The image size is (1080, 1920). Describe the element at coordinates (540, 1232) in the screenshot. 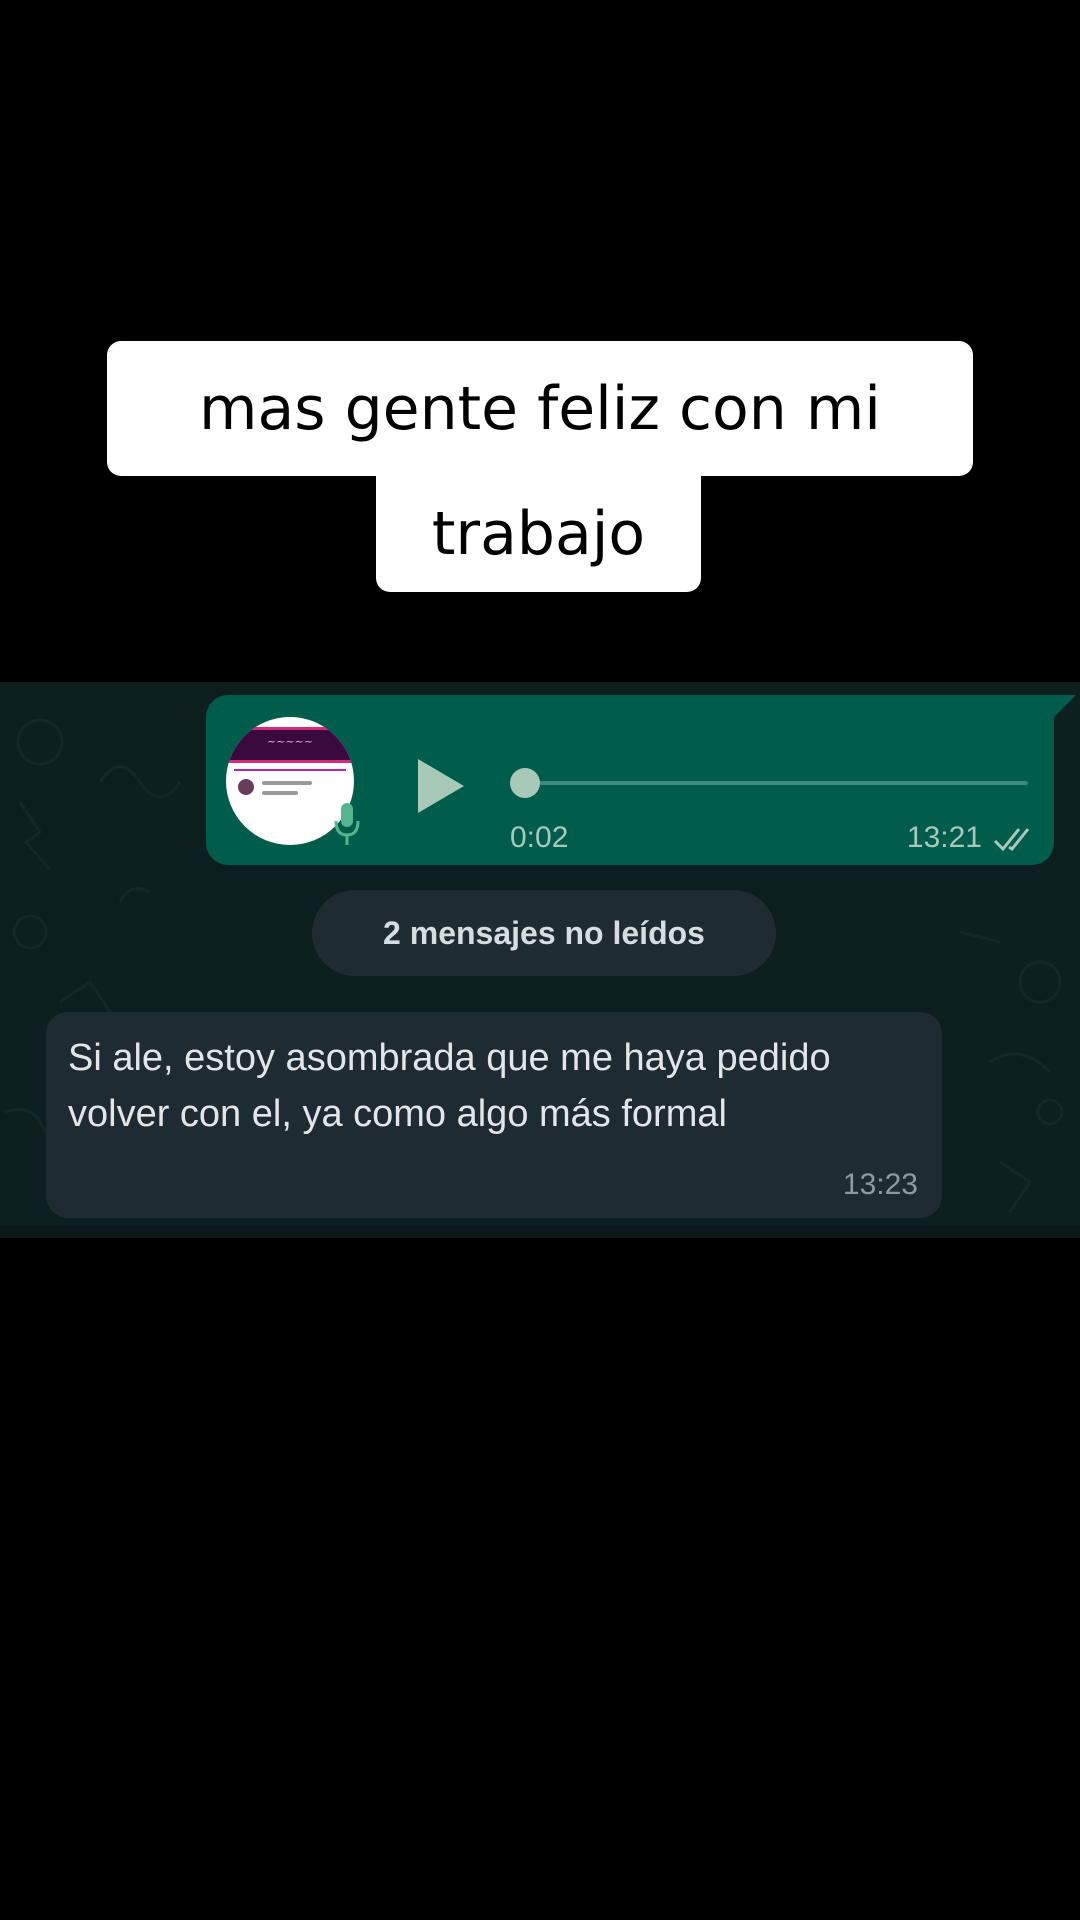

I see `chat-bottom-edge` at that location.